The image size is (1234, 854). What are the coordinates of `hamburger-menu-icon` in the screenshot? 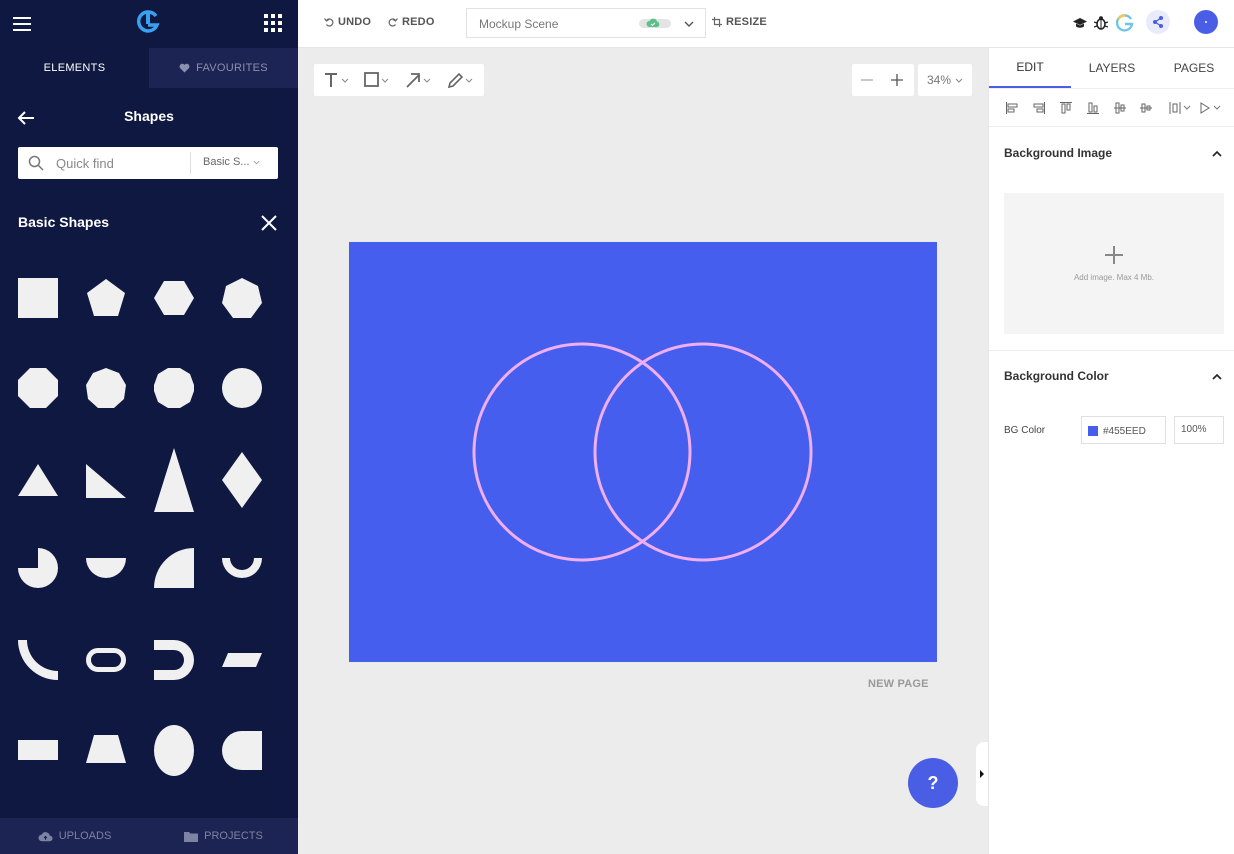 It's located at (22, 24).